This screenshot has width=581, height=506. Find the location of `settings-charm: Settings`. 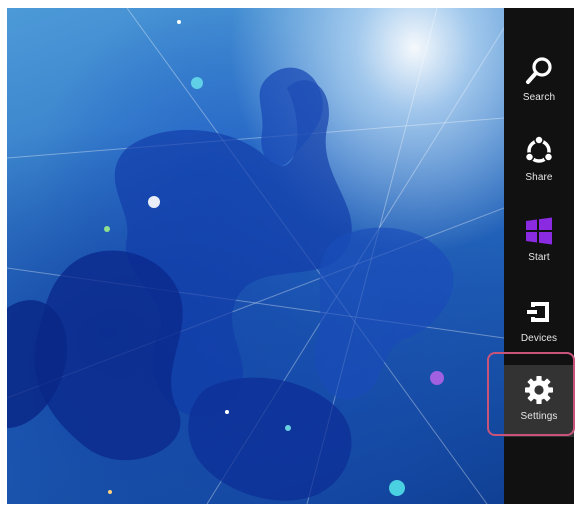

settings-charm: Settings is located at coordinates (539, 401).